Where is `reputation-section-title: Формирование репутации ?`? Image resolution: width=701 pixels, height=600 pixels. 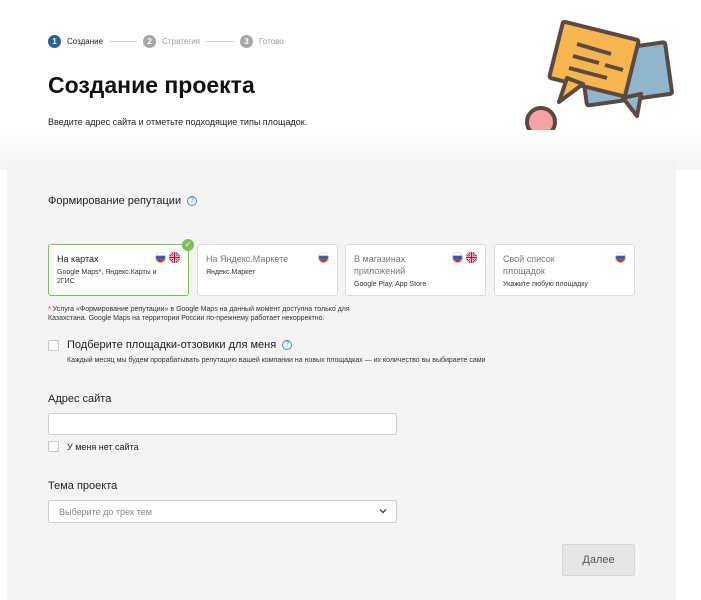
reputation-section-title: Формирование репутации ? is located at coordinates (123, 201).